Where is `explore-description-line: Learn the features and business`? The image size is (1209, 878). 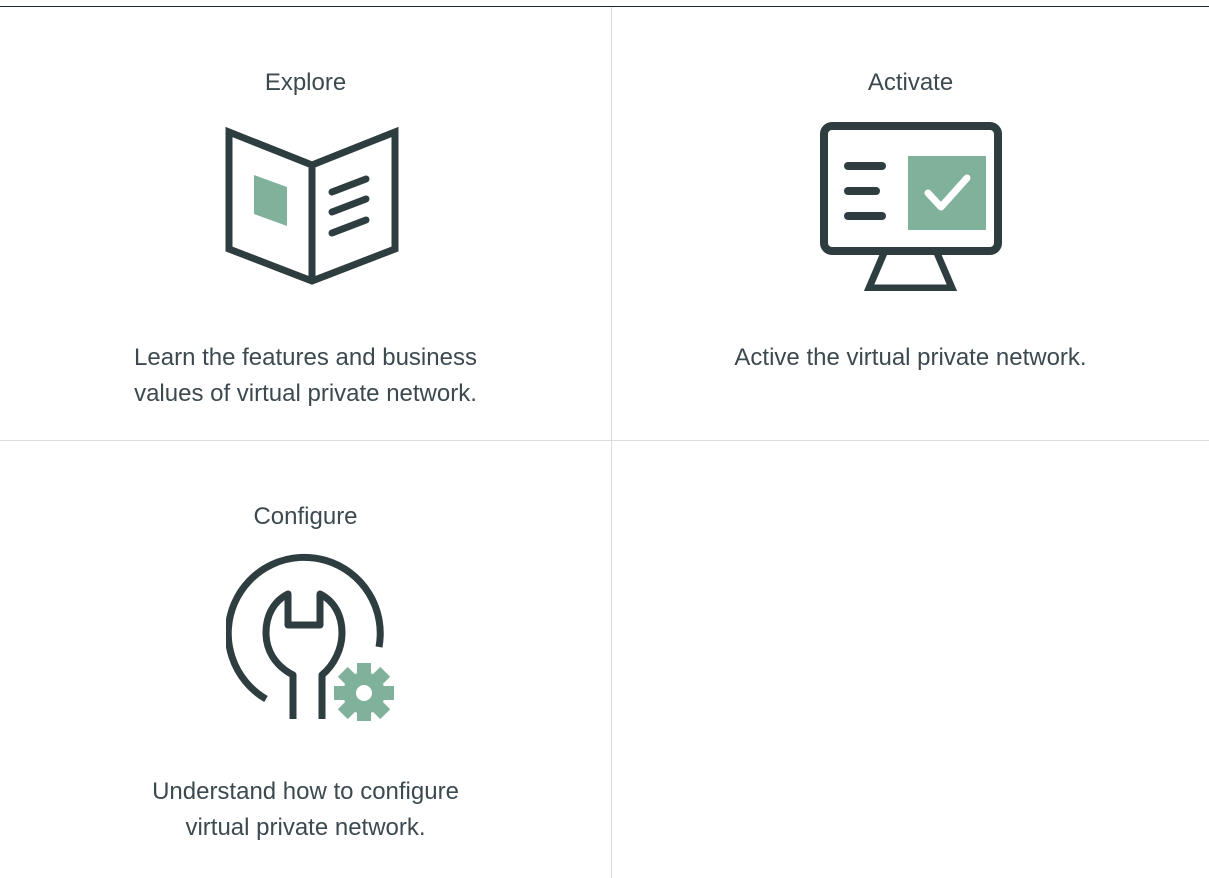
explore-description-line: Learn the features and business is located at coordinates (305, 357).